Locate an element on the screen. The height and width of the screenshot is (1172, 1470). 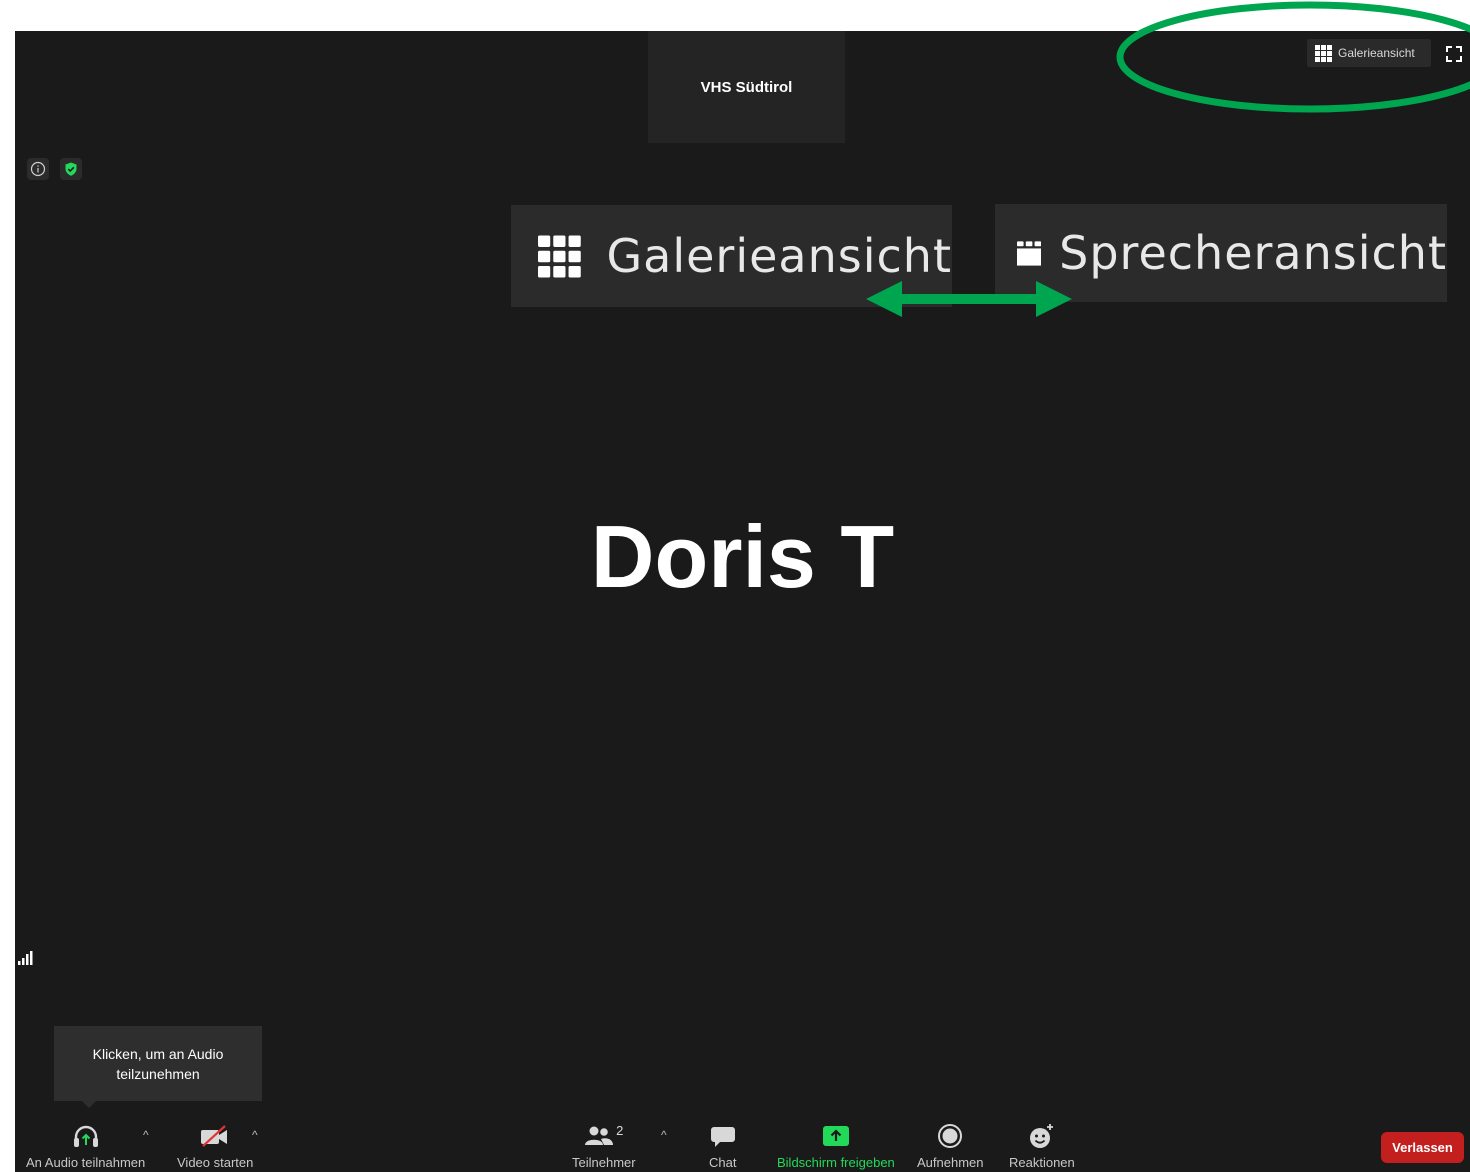
chat-button: Chat is located at coordinates (722, 1146).